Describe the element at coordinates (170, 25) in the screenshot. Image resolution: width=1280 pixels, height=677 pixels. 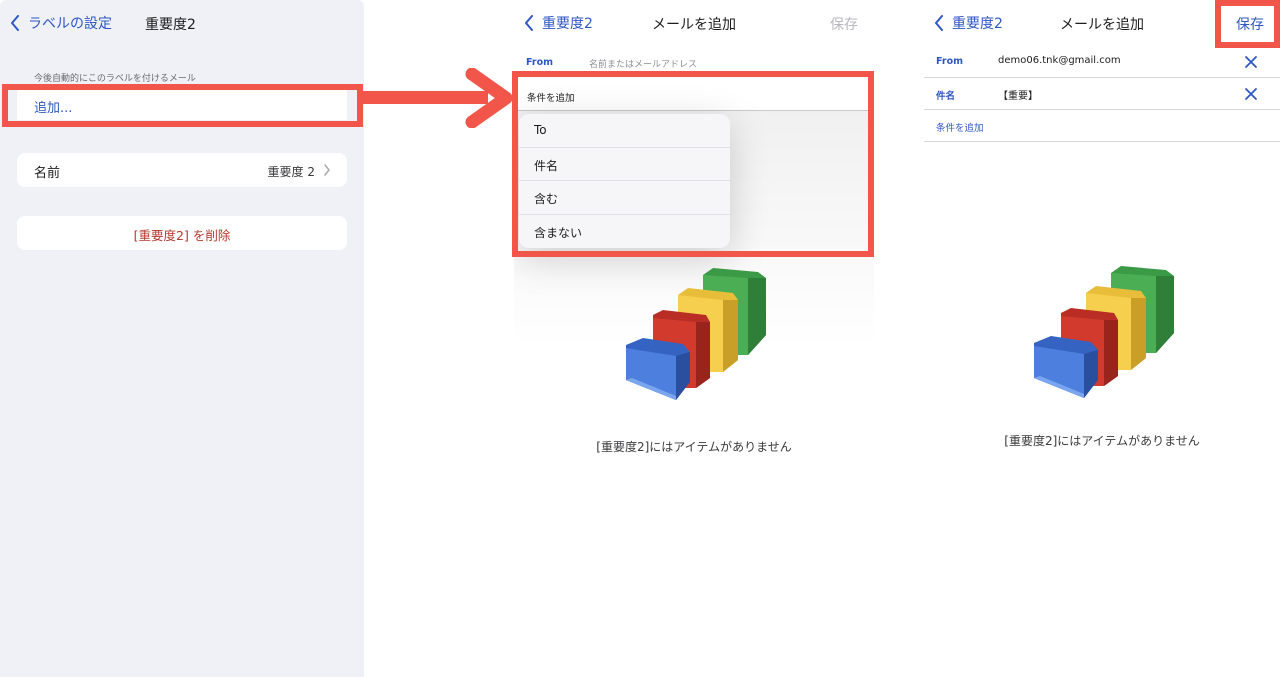
I see `page-title: 重要度2` at that location.